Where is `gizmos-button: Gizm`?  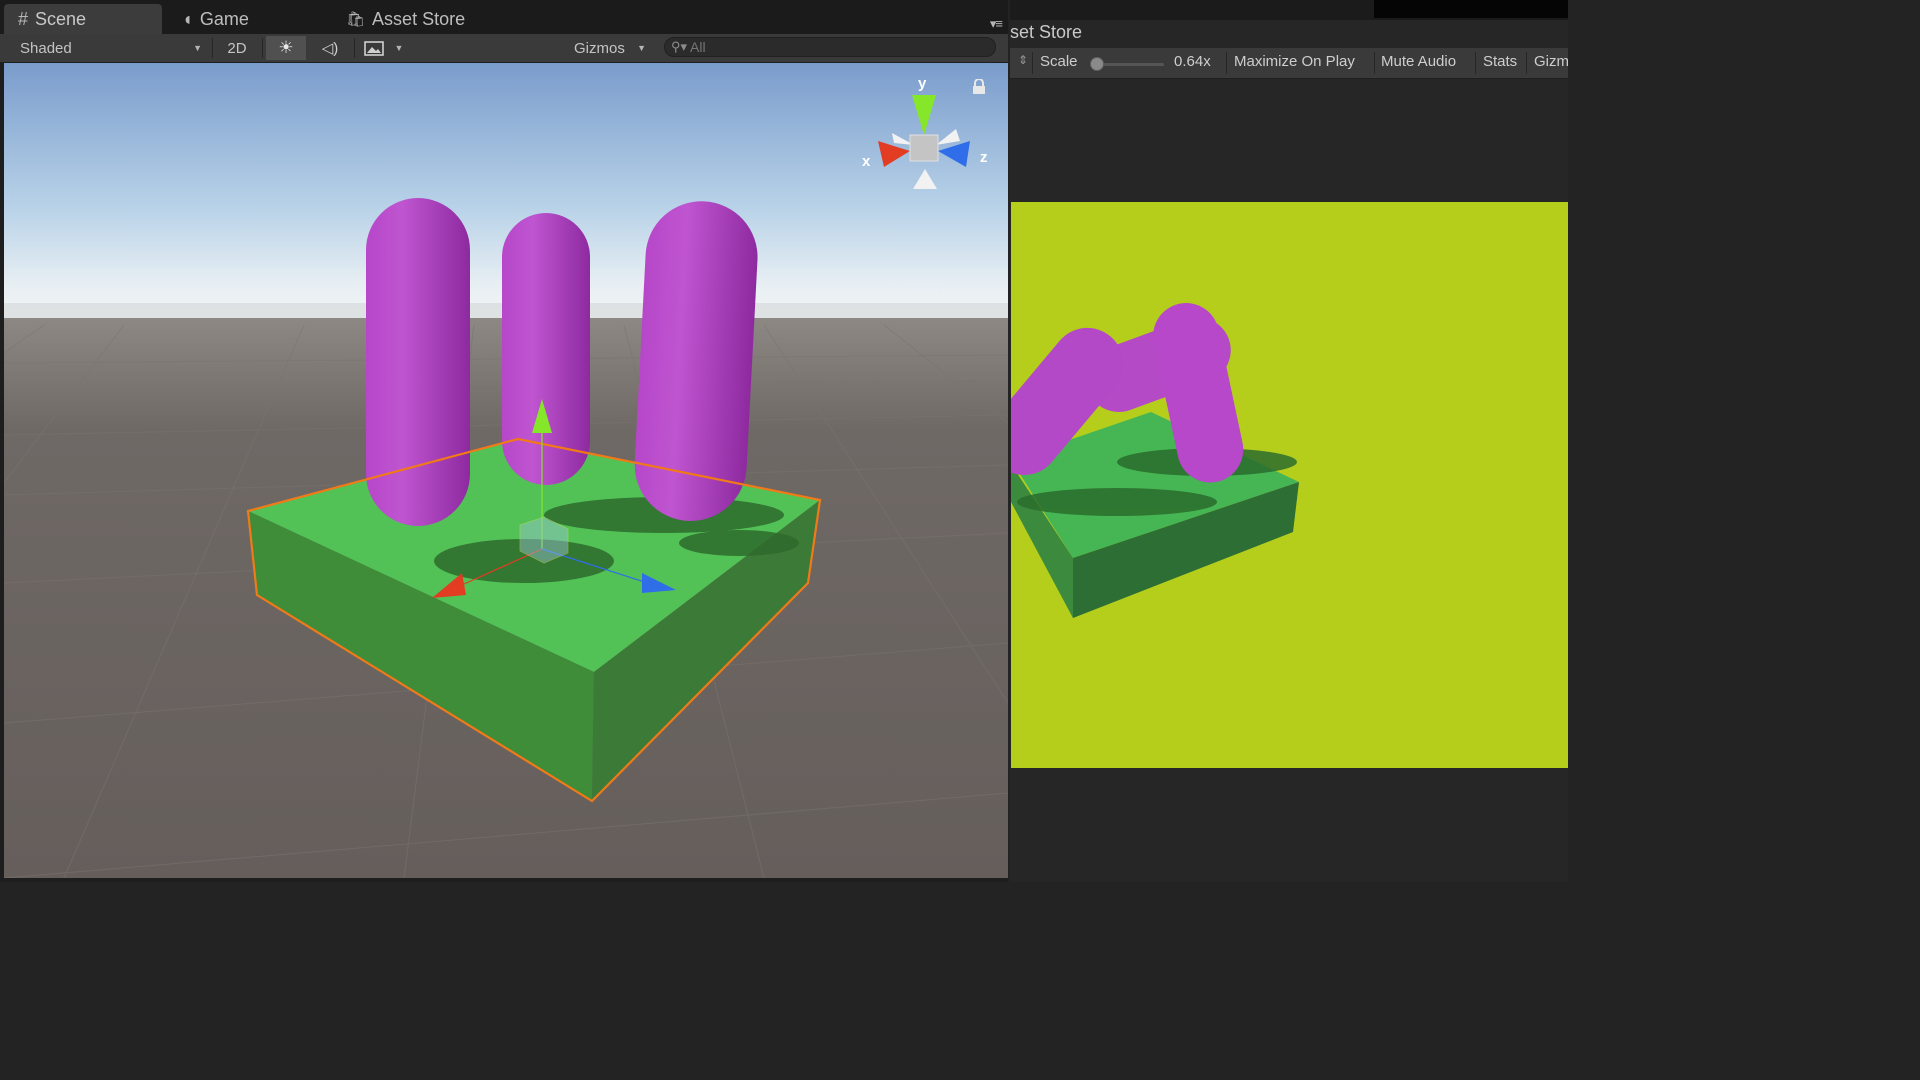
gizmos-button: Gizm is located at coordinates (1551, 61).